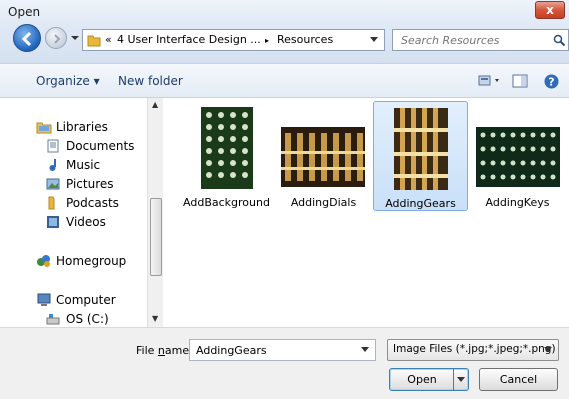  I want to click on file-name-input, so click(274, 350).